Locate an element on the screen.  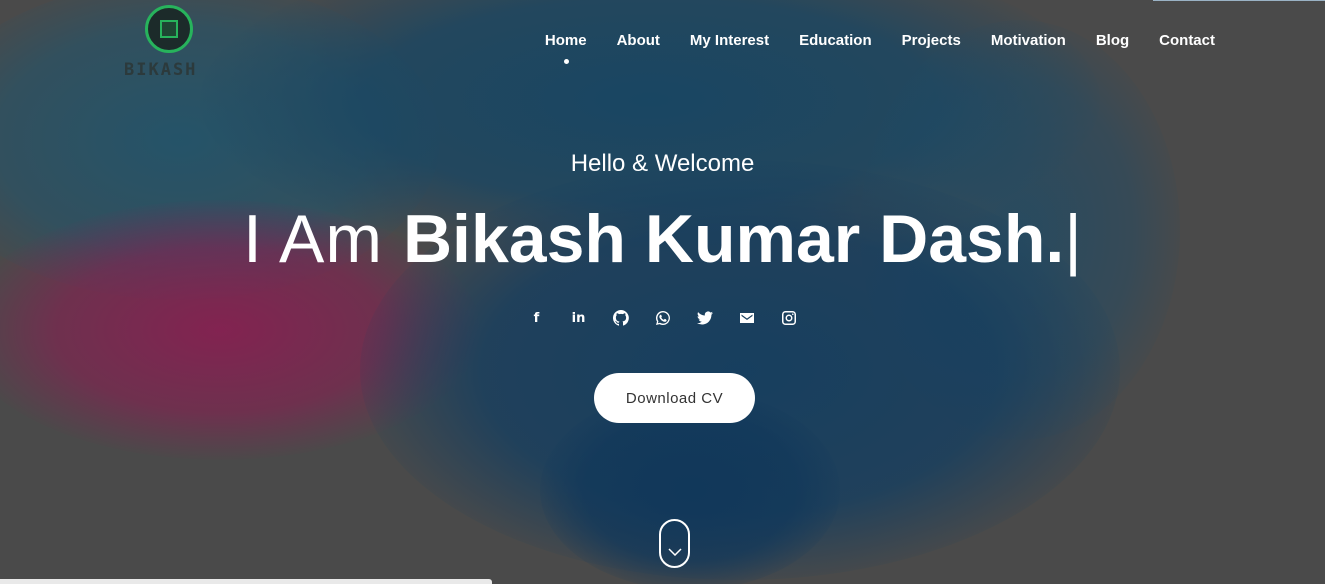
nav-item-contact: Contact is located at coordinates (1187, 40).